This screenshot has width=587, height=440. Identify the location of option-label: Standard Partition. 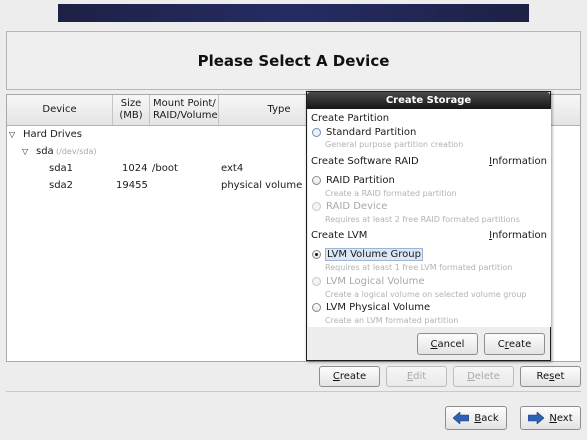
(371, 132).